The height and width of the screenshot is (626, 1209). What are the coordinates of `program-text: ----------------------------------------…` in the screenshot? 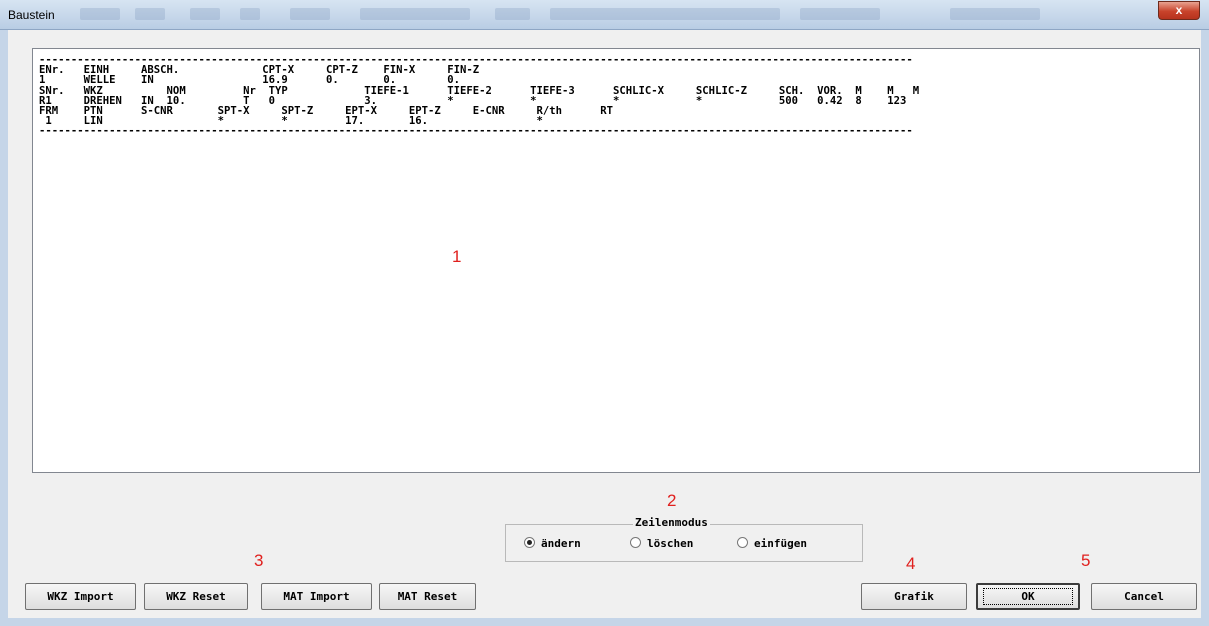 It's located at (479, 96).